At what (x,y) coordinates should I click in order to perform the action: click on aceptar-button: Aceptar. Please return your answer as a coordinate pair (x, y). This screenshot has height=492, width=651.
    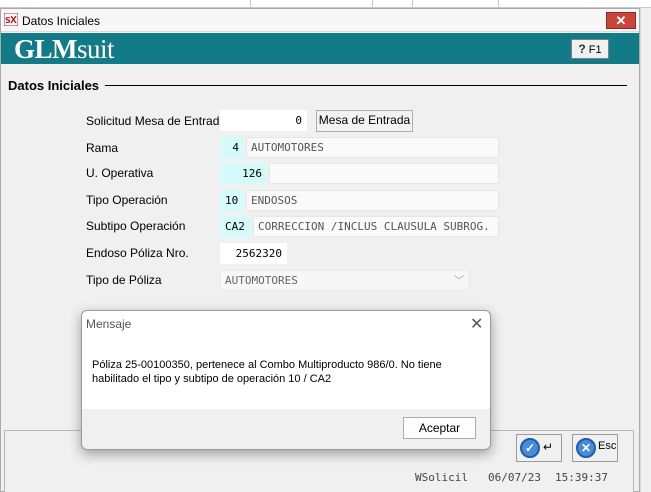
    Looking at the image, I should click on (439, 428).